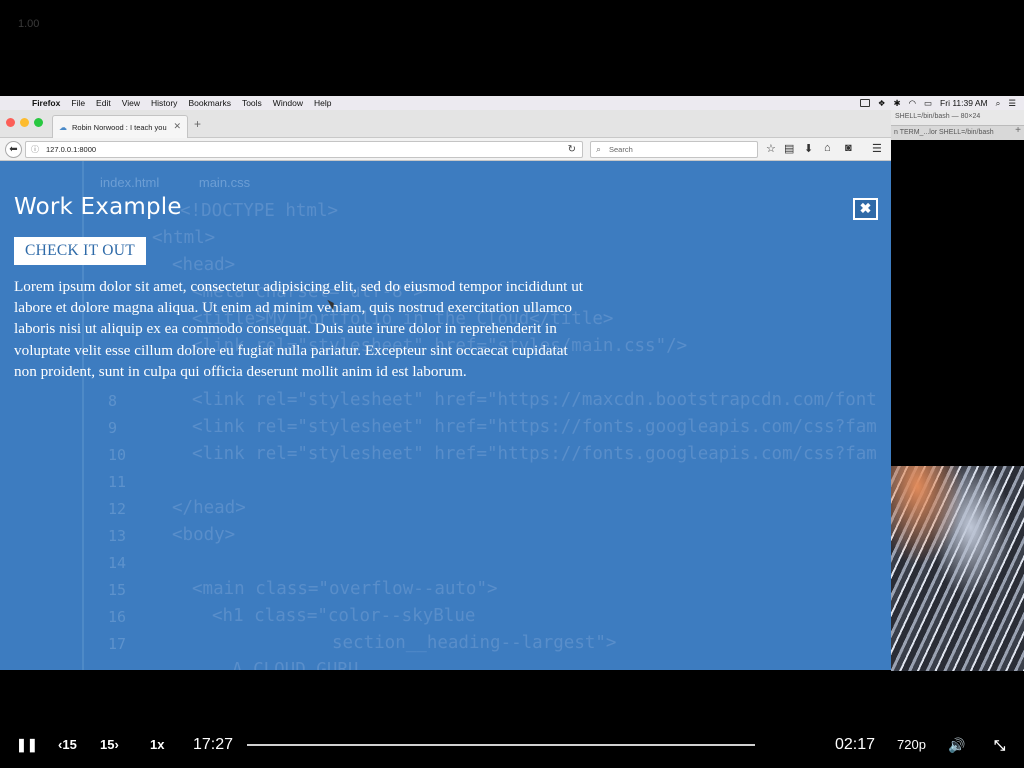 This screenshot has height=768, width=1024. What do you see at coordinates (599, 149) in the screenshot?
I see `search-icon: ⌕` at bounding box center [599, 149].